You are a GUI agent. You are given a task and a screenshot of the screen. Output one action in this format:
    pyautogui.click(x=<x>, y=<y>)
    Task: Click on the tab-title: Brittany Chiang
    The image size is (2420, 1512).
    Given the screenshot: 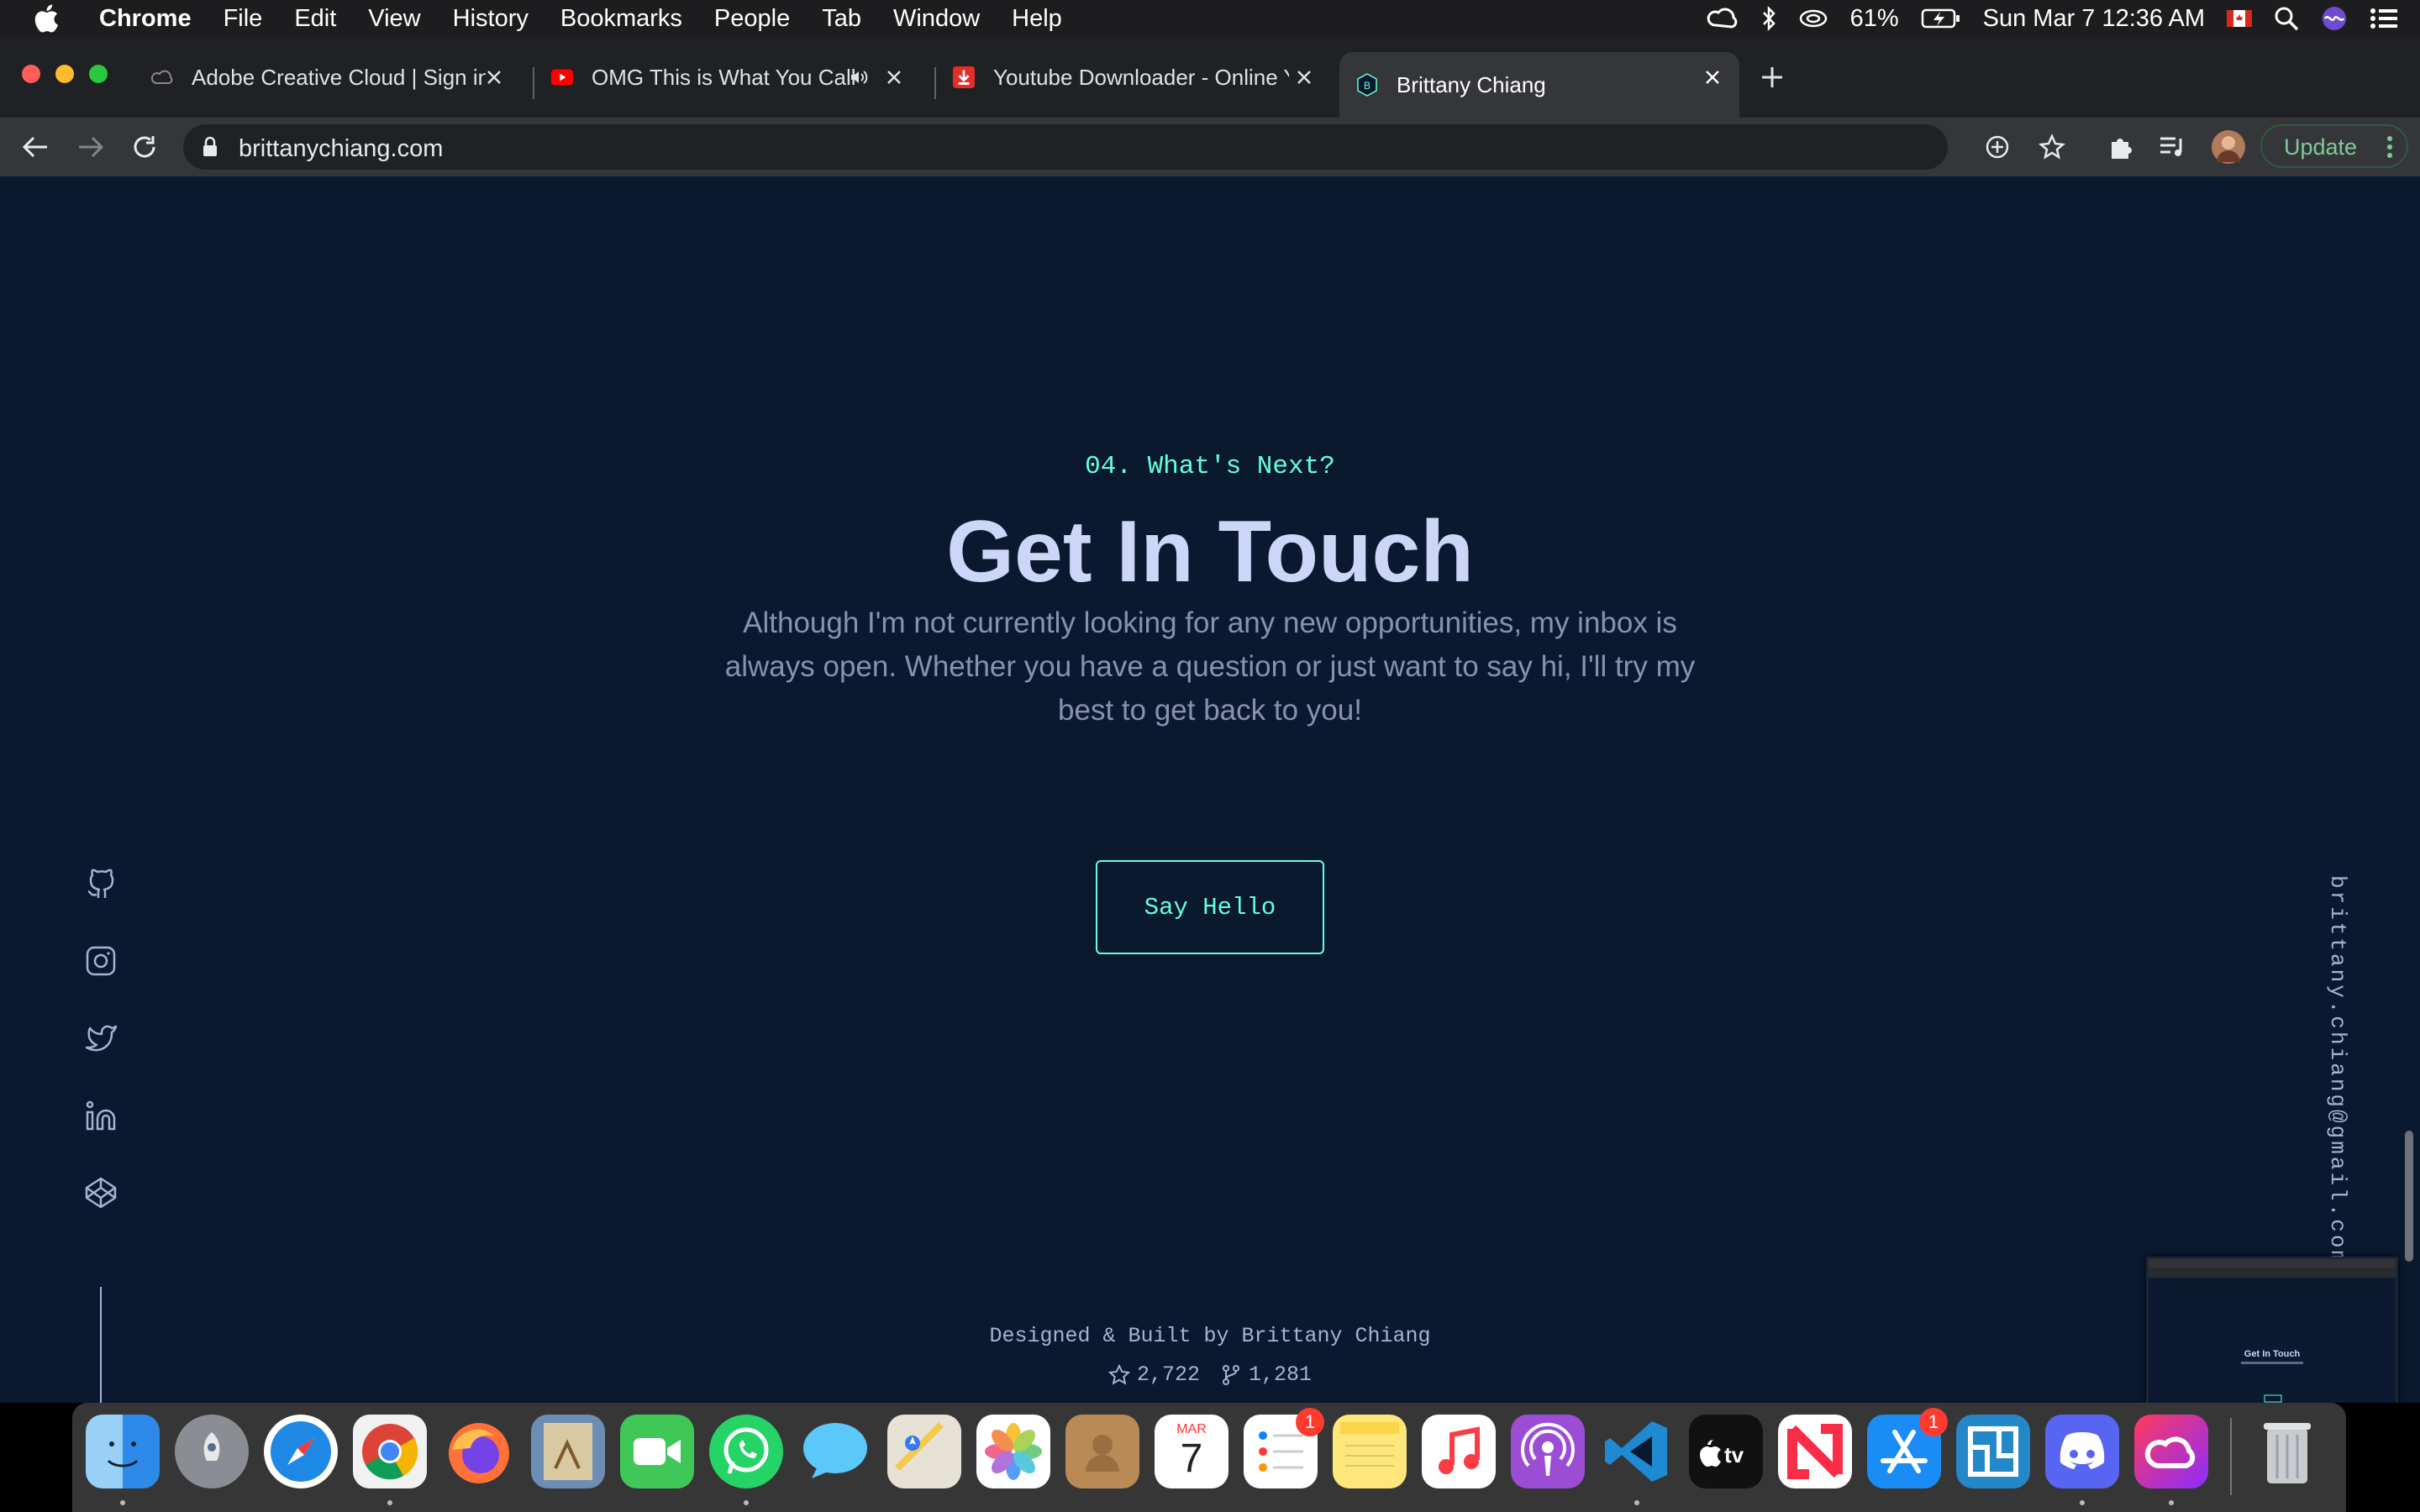 What is the action you would take?
    pyautogui.click(x=1471, y=84)
    